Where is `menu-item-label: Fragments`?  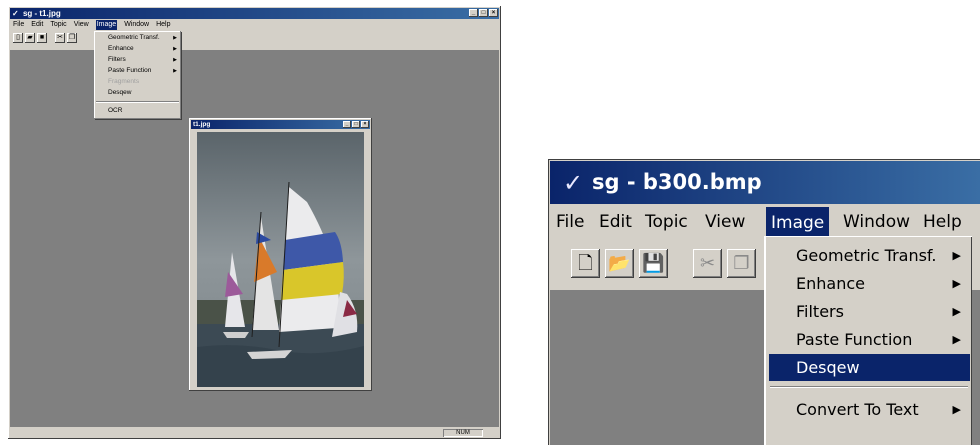
menu-item-label: Fragments is located at coordinates (124, 81).